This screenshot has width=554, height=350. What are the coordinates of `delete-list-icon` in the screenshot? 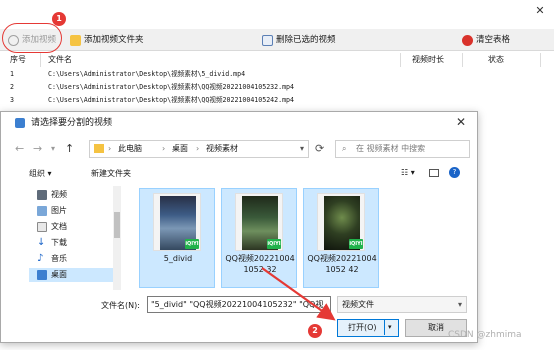 It's located at (267, 40).